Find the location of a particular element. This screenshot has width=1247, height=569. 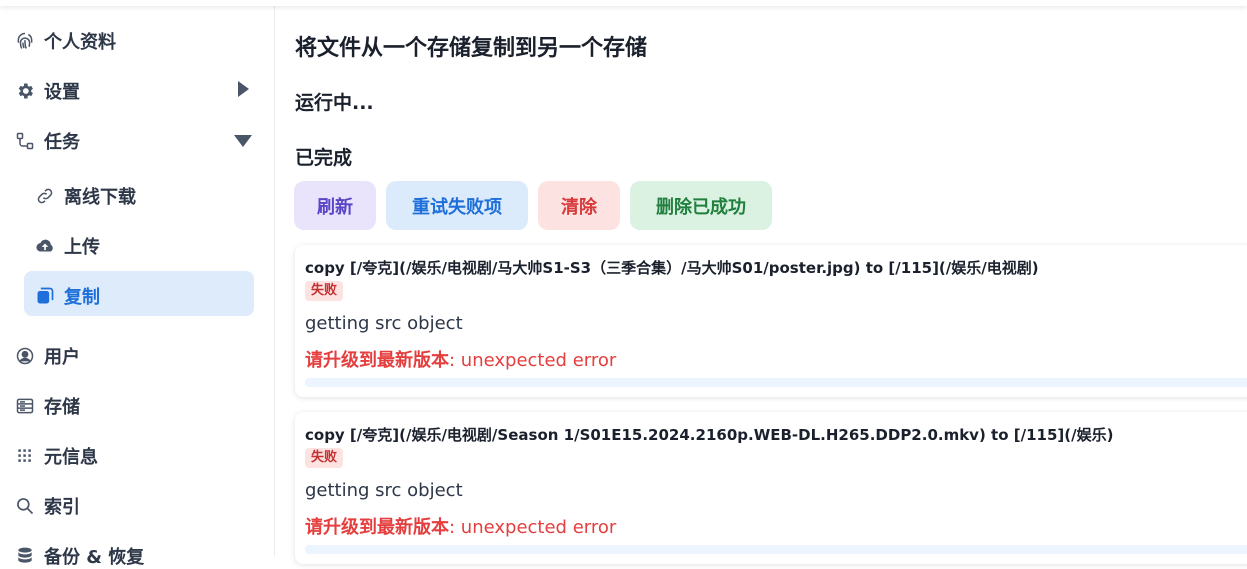

delete-succeeded-button: 删除已成功 is located at coordinates (701, 205).